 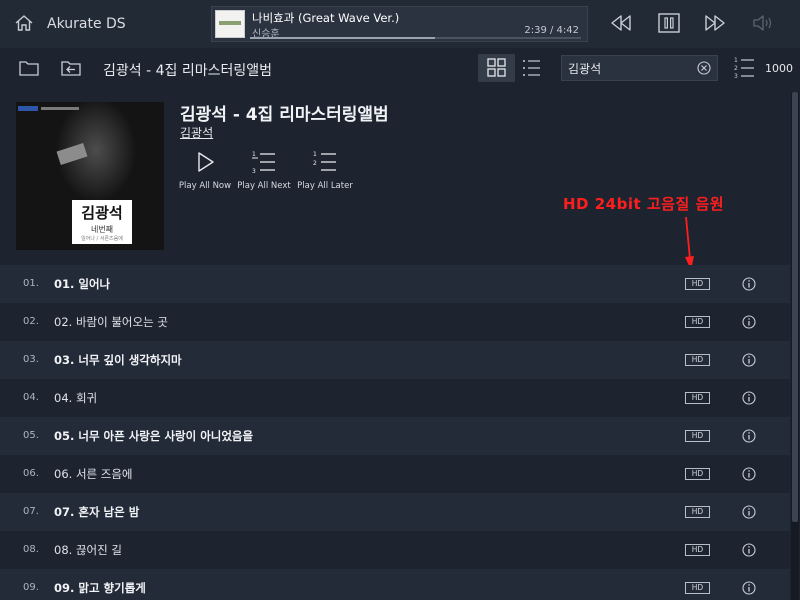 I want to click on now-playing-title: 나비효과 (Great Wave Ver.), so click(x=326, y=18).